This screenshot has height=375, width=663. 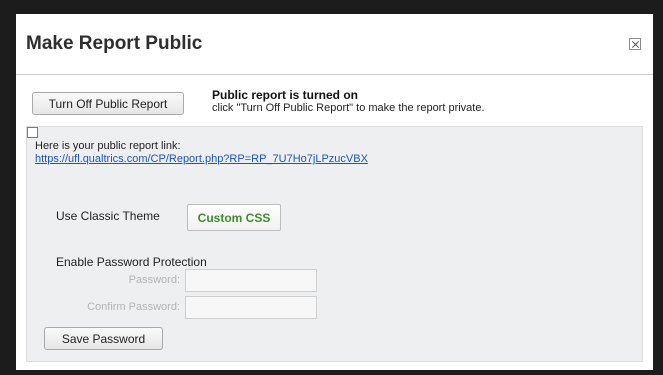 What do you see at coordinates (285, 95) in the screenshot?
I see `status-heading: Public report is turned on` at bounding box center [285, 95].